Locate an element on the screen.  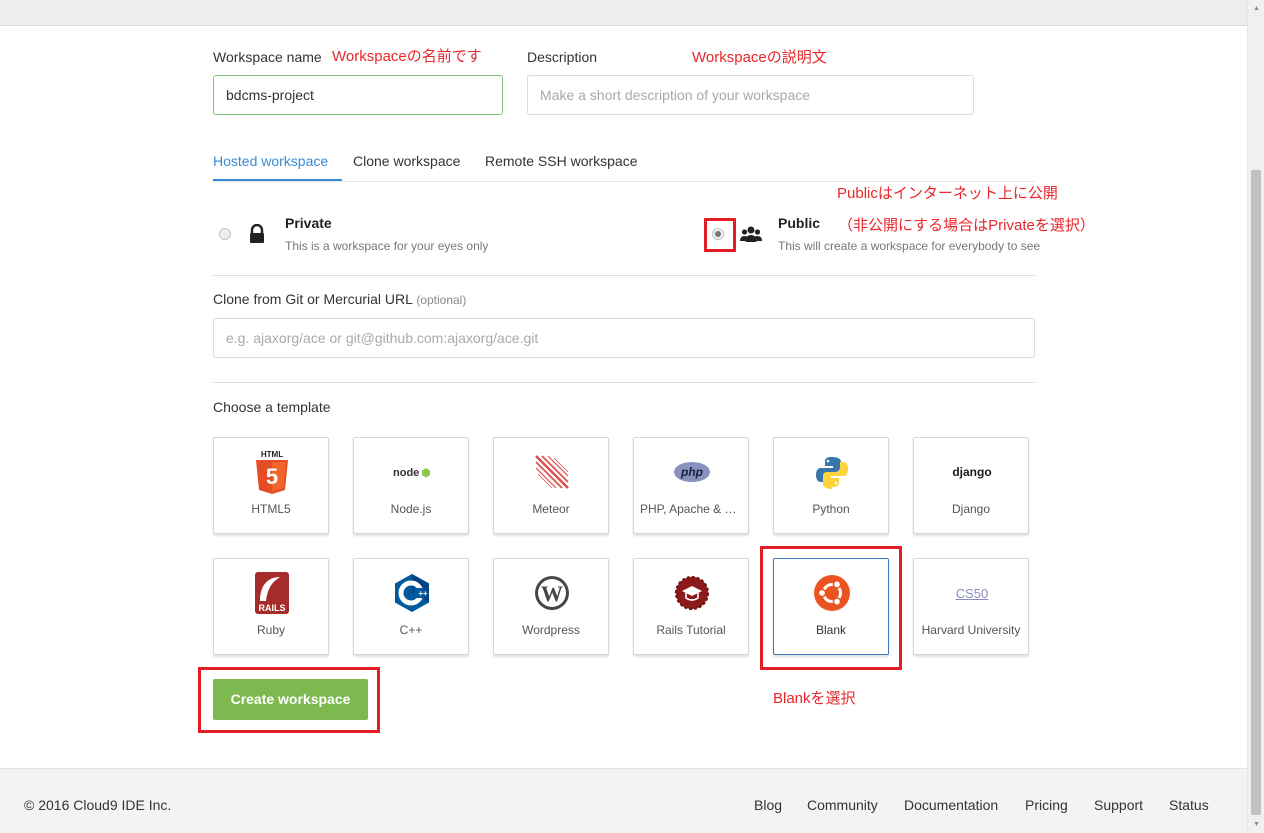
template-name: C++ is located at coordinates (411, 630).